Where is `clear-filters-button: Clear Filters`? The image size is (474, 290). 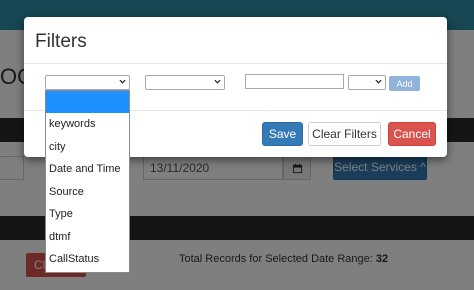 clear-filters-button: Clear Filters is located at coordinates (344, 134).